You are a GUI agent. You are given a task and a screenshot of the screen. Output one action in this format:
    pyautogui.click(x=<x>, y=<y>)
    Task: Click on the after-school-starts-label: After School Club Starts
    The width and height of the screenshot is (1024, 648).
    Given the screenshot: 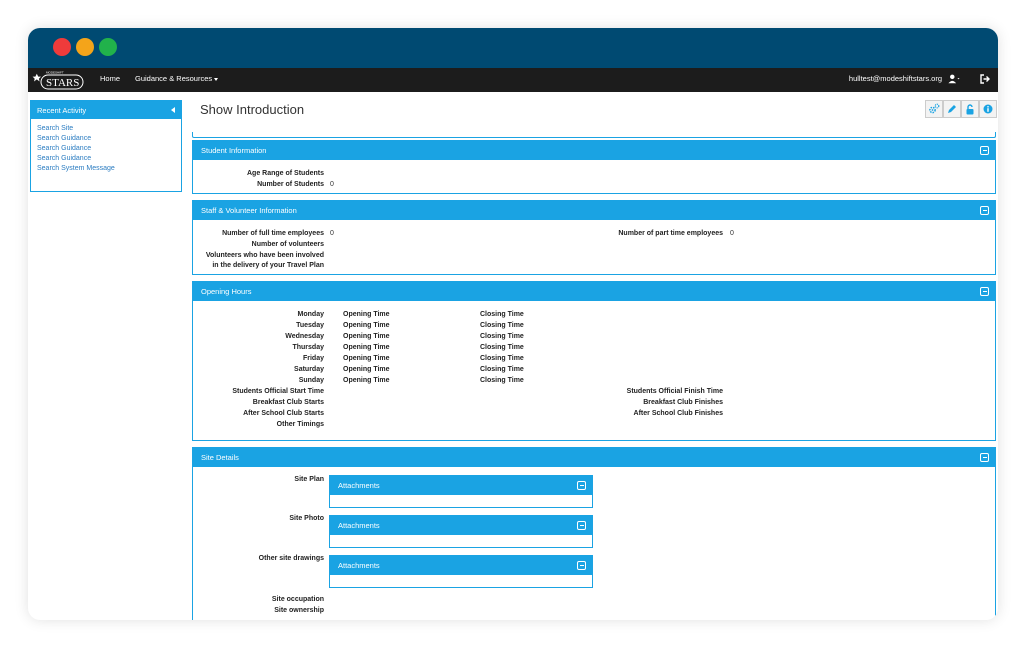 What is the action you would take?
    pyautogui.click(x=283, y=413)
    